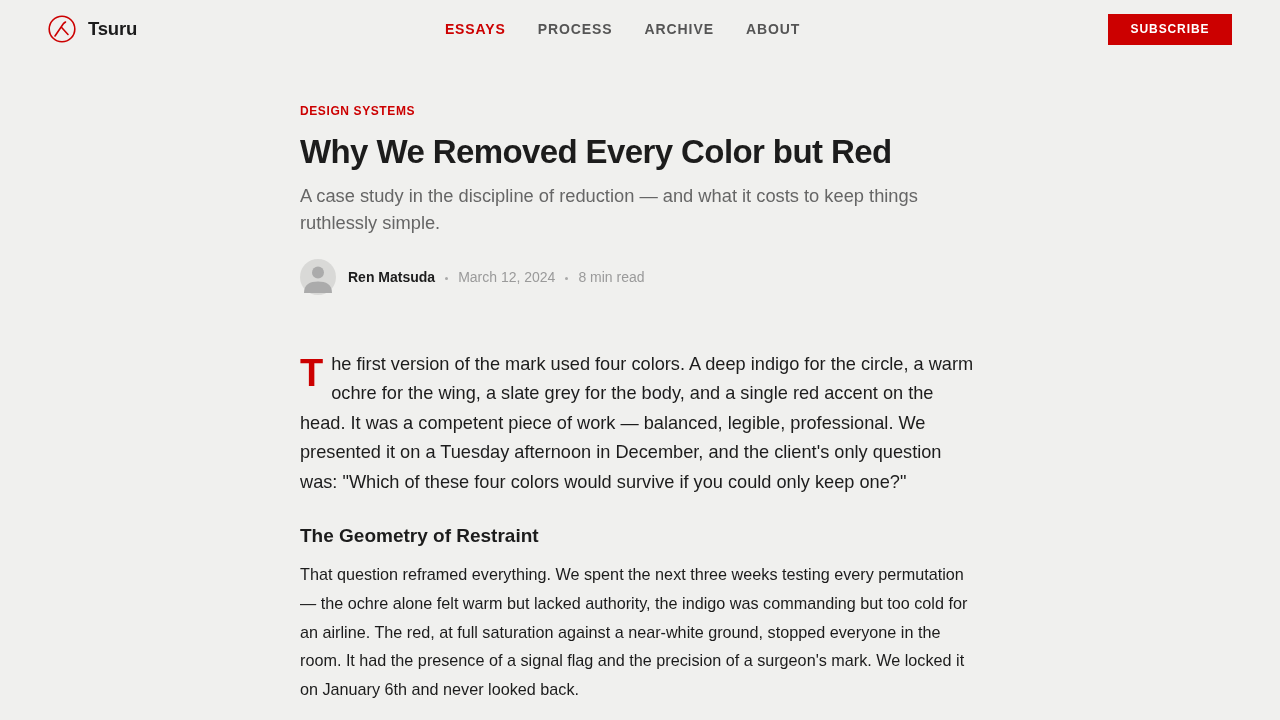 The image size is (1280, 720). I want to click on article-subtitle: A case study in the discipline of reduction — and what it costs to keep things ruthlessly simple., so click(609, 209).